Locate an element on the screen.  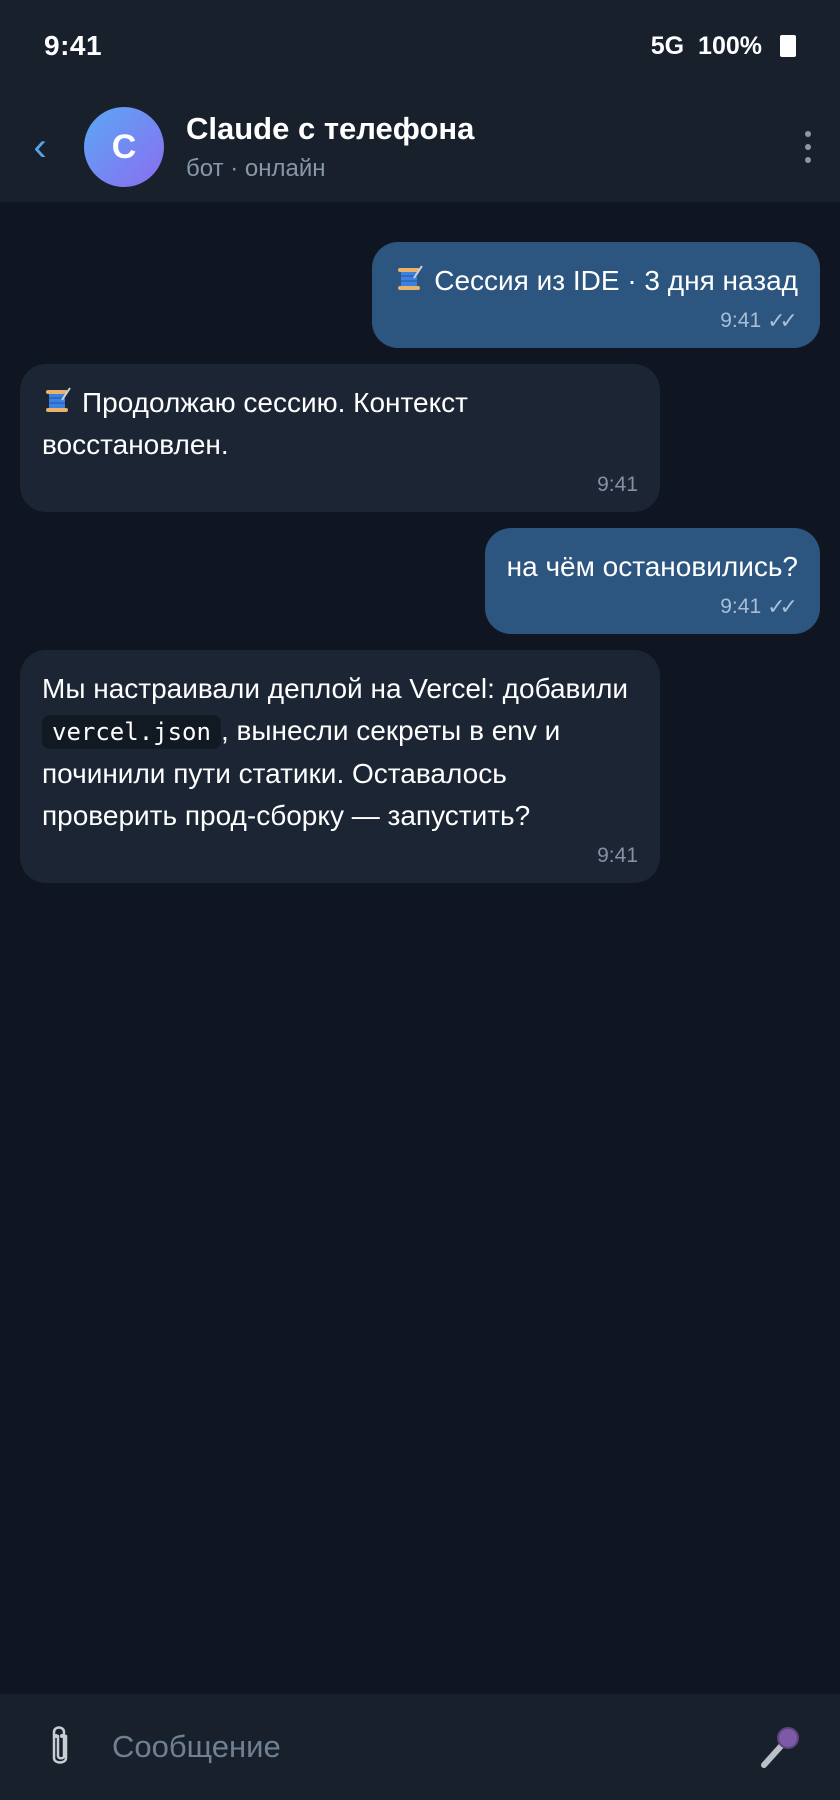
chat-title: Claude с телефона is located at coordinates (330, 128).